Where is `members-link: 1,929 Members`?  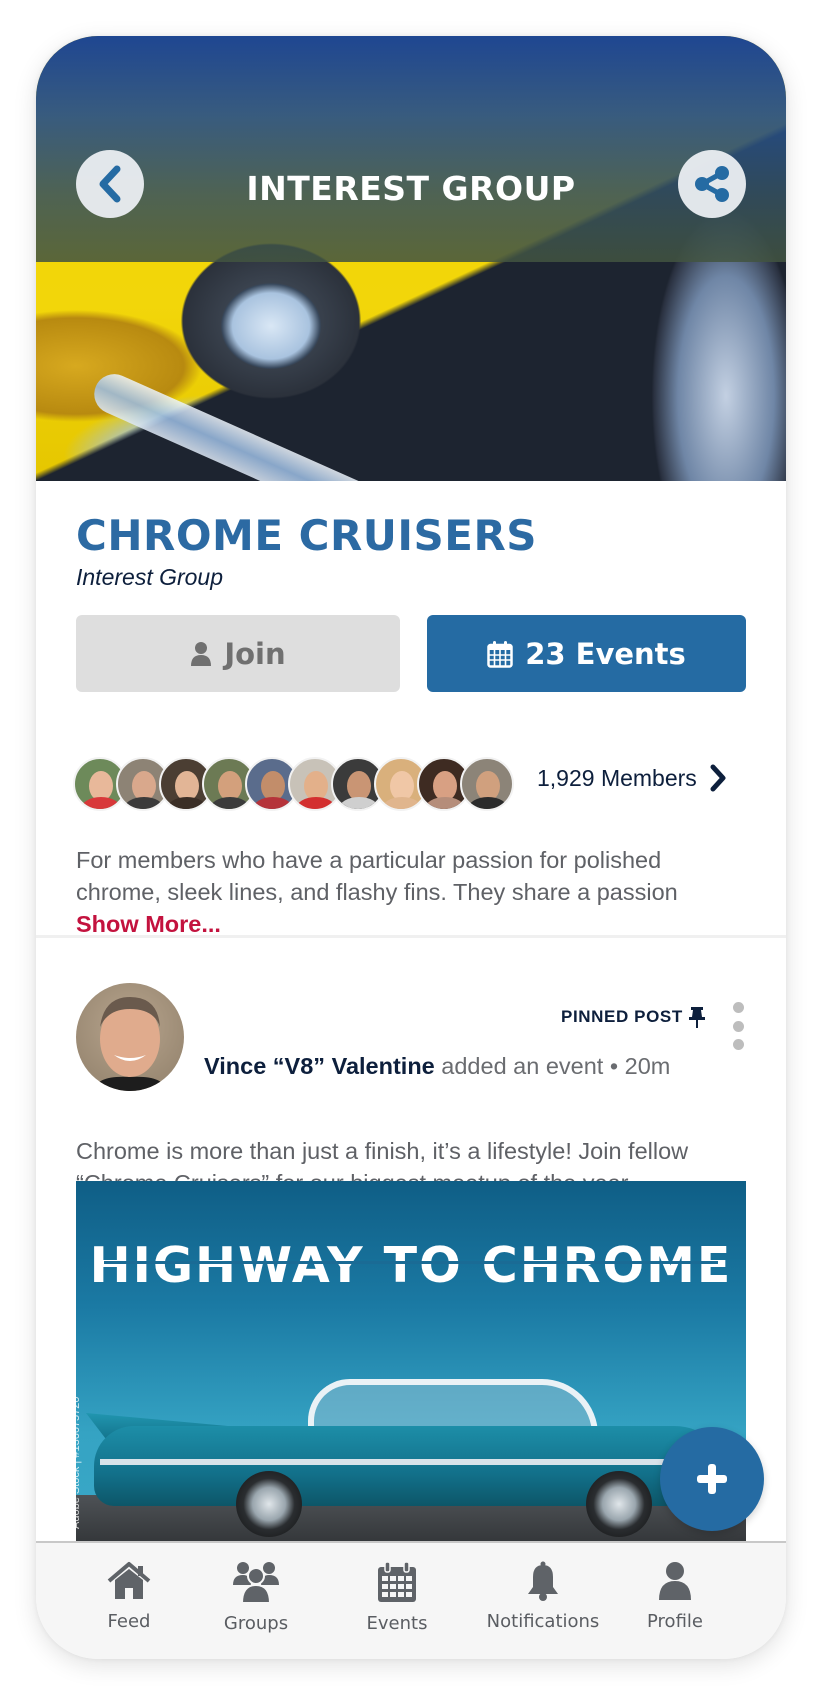
members-link: 1,929 Members is located at coordinates (632, 778).